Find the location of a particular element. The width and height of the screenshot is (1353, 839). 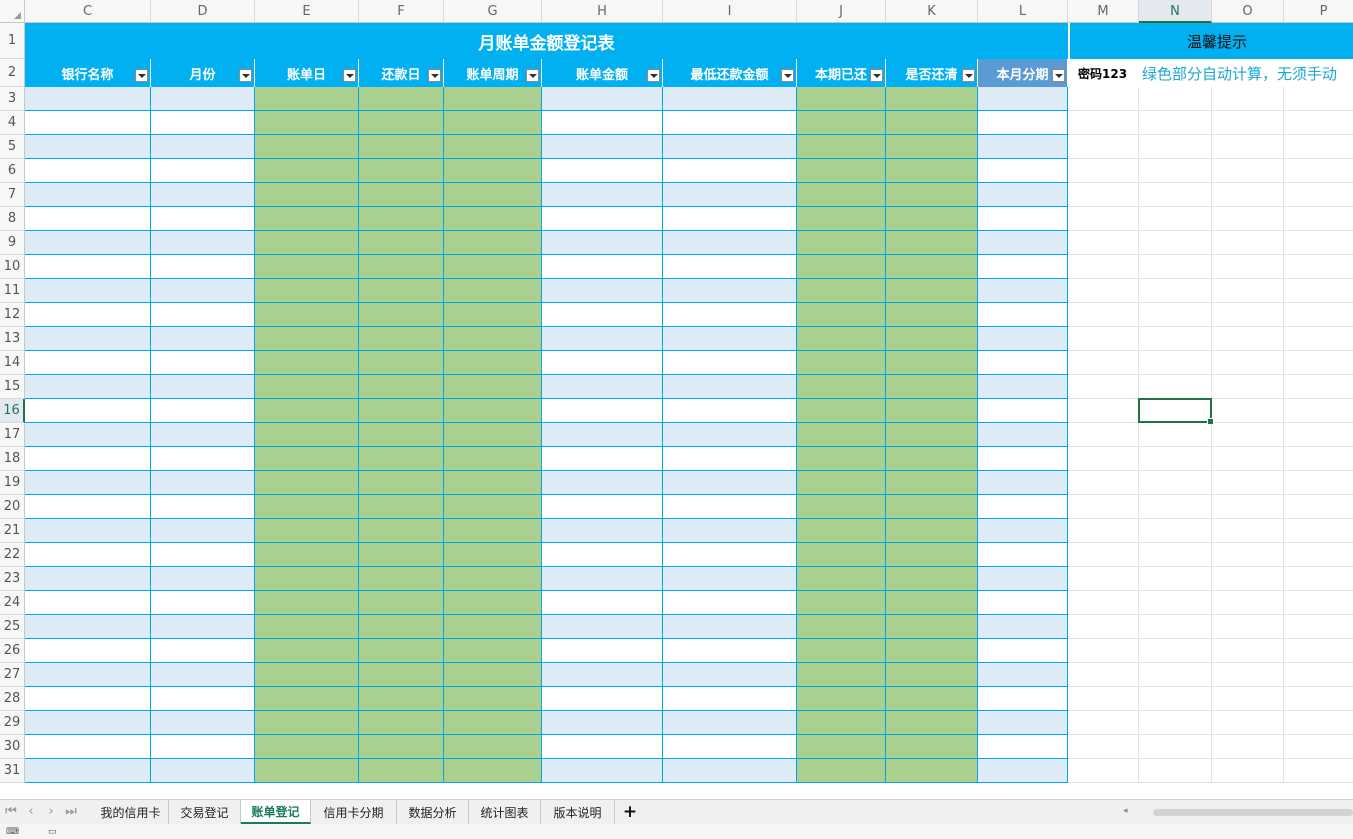

first-sheet-icon: ⏮ is located at coordinates (11, 812).